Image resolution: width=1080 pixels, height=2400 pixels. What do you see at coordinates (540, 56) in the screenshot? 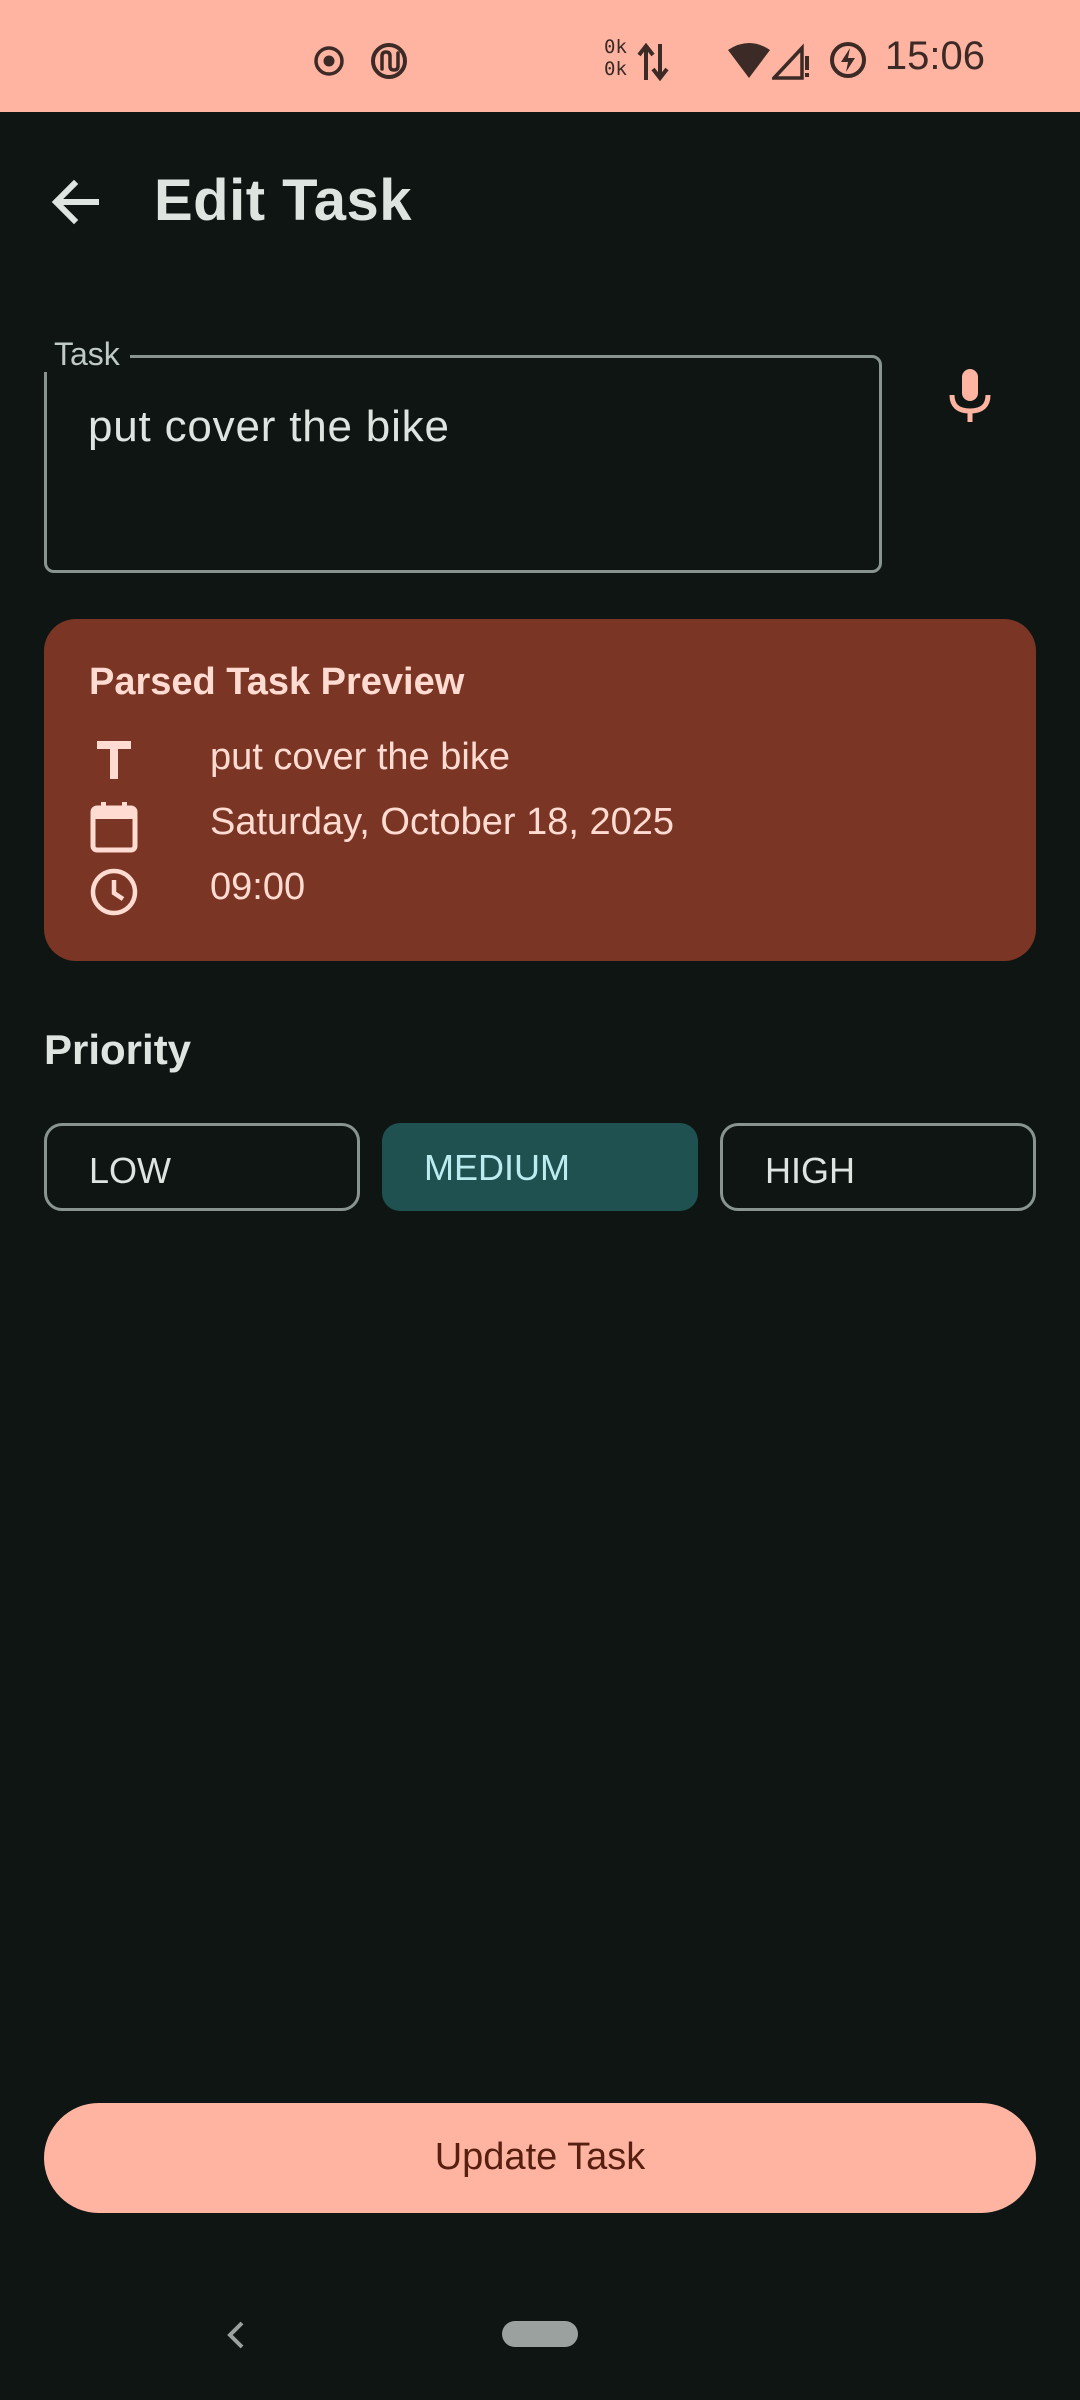
I see `status-bar: 0k 0k 15:06` at bounding box center [540, 56].